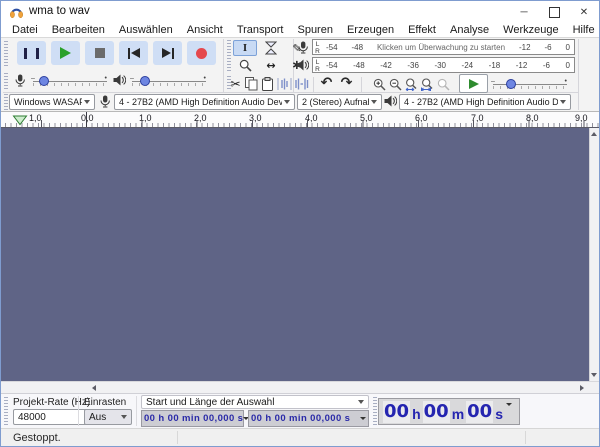 The height and width of the screenshot is (447, 600). I want to click on envelope-tool-icon, so click(271, 48).